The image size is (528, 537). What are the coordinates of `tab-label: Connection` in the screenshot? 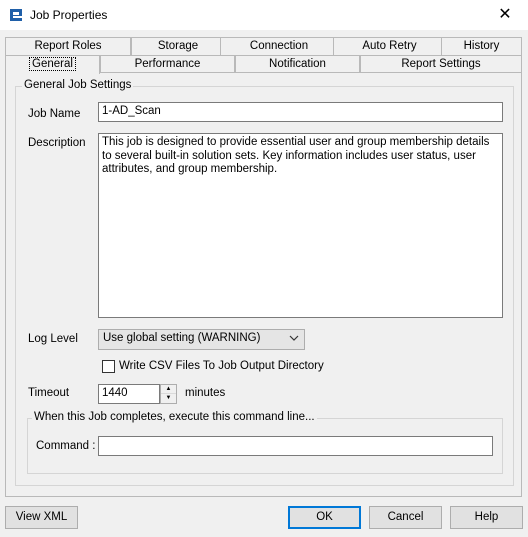 It's located at (279, 46).